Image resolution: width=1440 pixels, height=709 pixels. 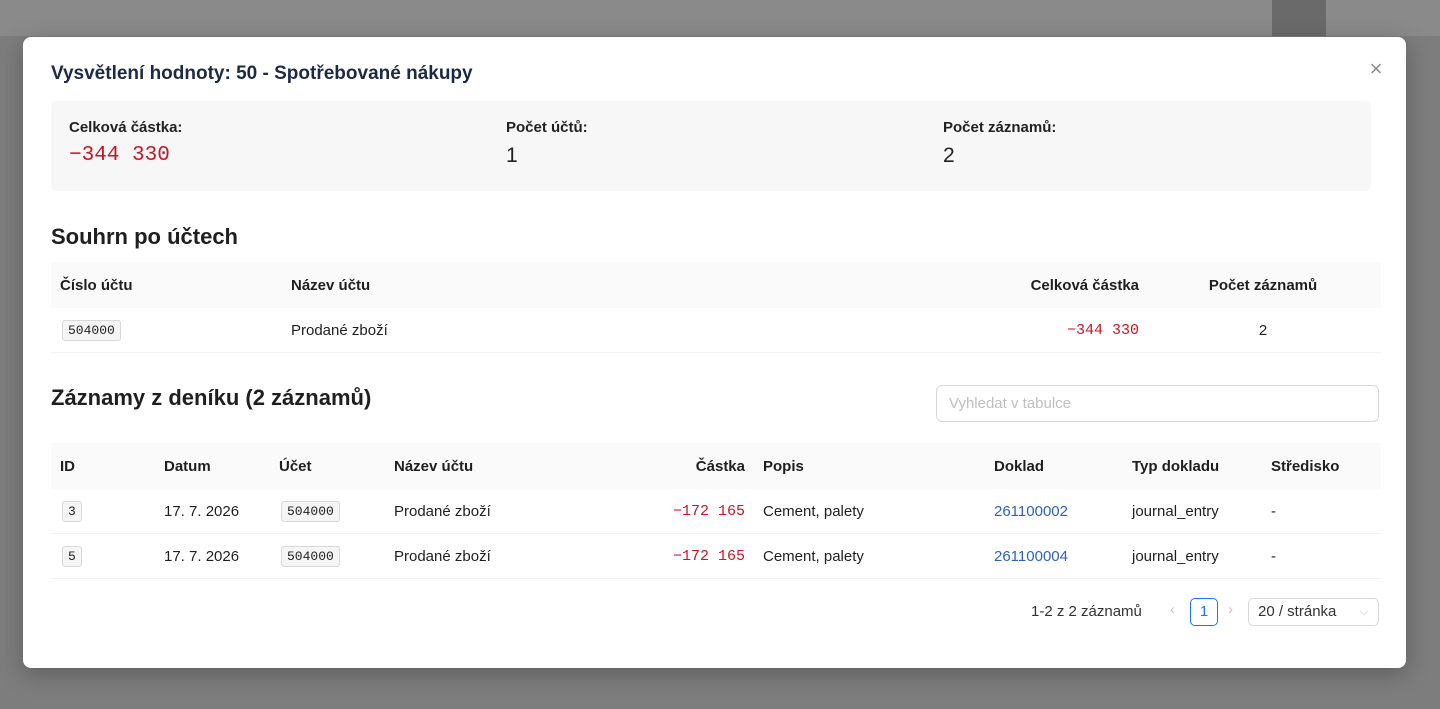 I want to click on id-tag: 3, so click(x=72, y=511).